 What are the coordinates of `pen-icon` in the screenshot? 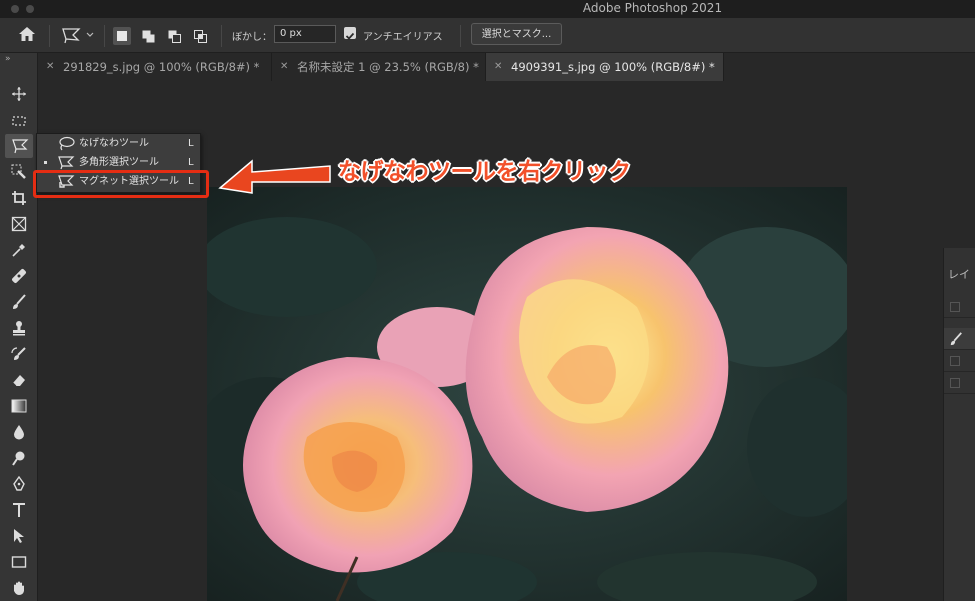 It's located at (19, 483).